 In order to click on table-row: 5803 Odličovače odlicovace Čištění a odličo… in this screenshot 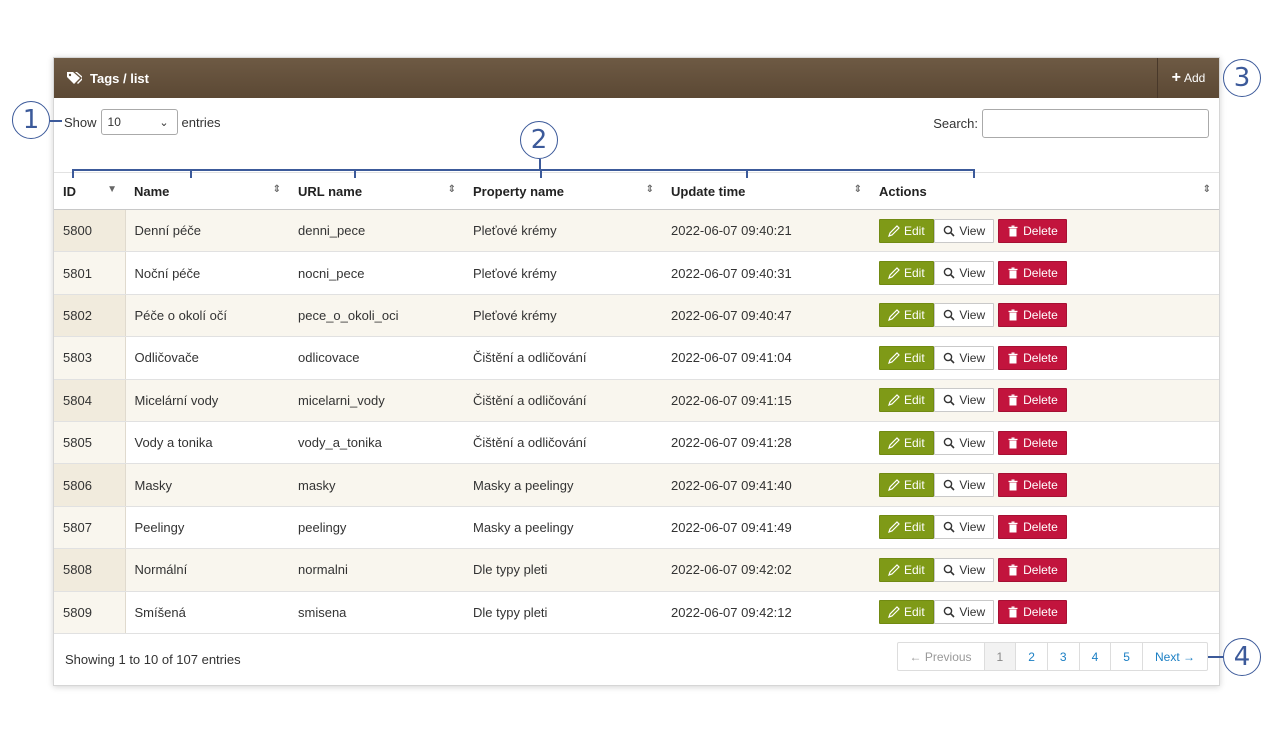, I will do `click(636, 358)`.